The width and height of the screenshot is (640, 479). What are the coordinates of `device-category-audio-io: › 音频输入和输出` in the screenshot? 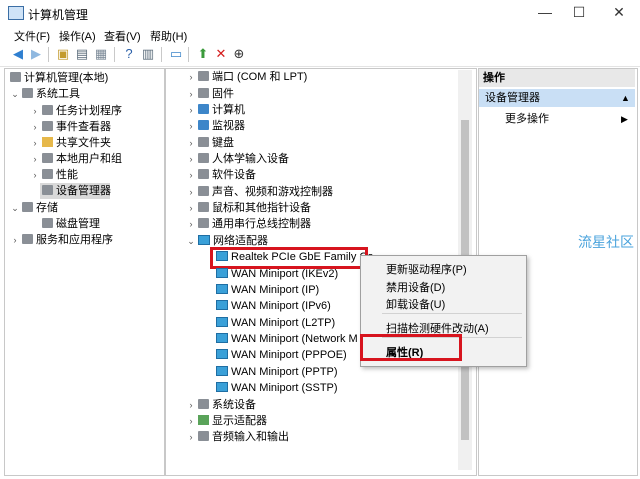 It's located at (237, 437).